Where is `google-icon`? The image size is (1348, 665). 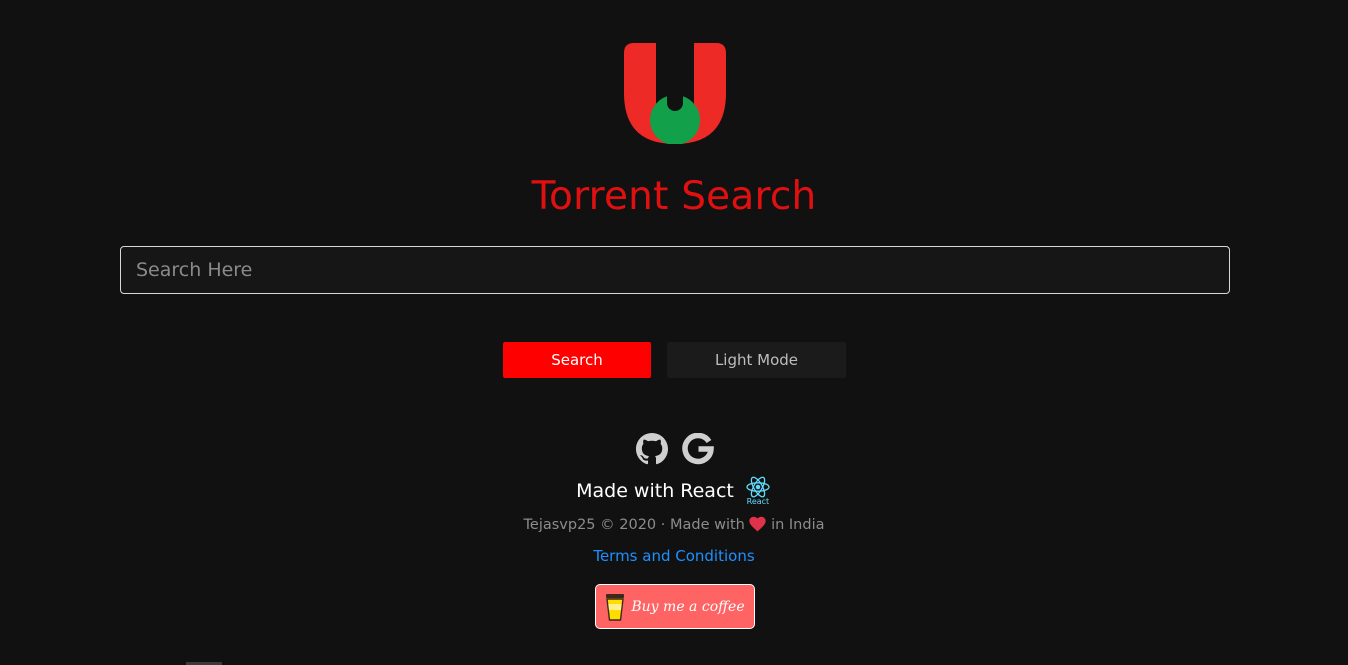
google-icon is located at coordinates (698, 449).